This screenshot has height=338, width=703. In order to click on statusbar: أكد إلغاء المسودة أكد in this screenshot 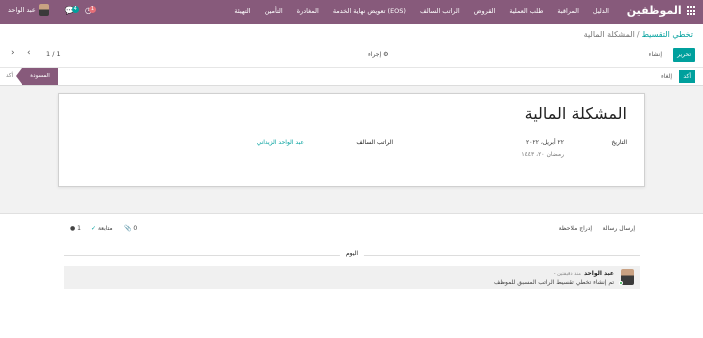, I will do `click(351, 77)`.